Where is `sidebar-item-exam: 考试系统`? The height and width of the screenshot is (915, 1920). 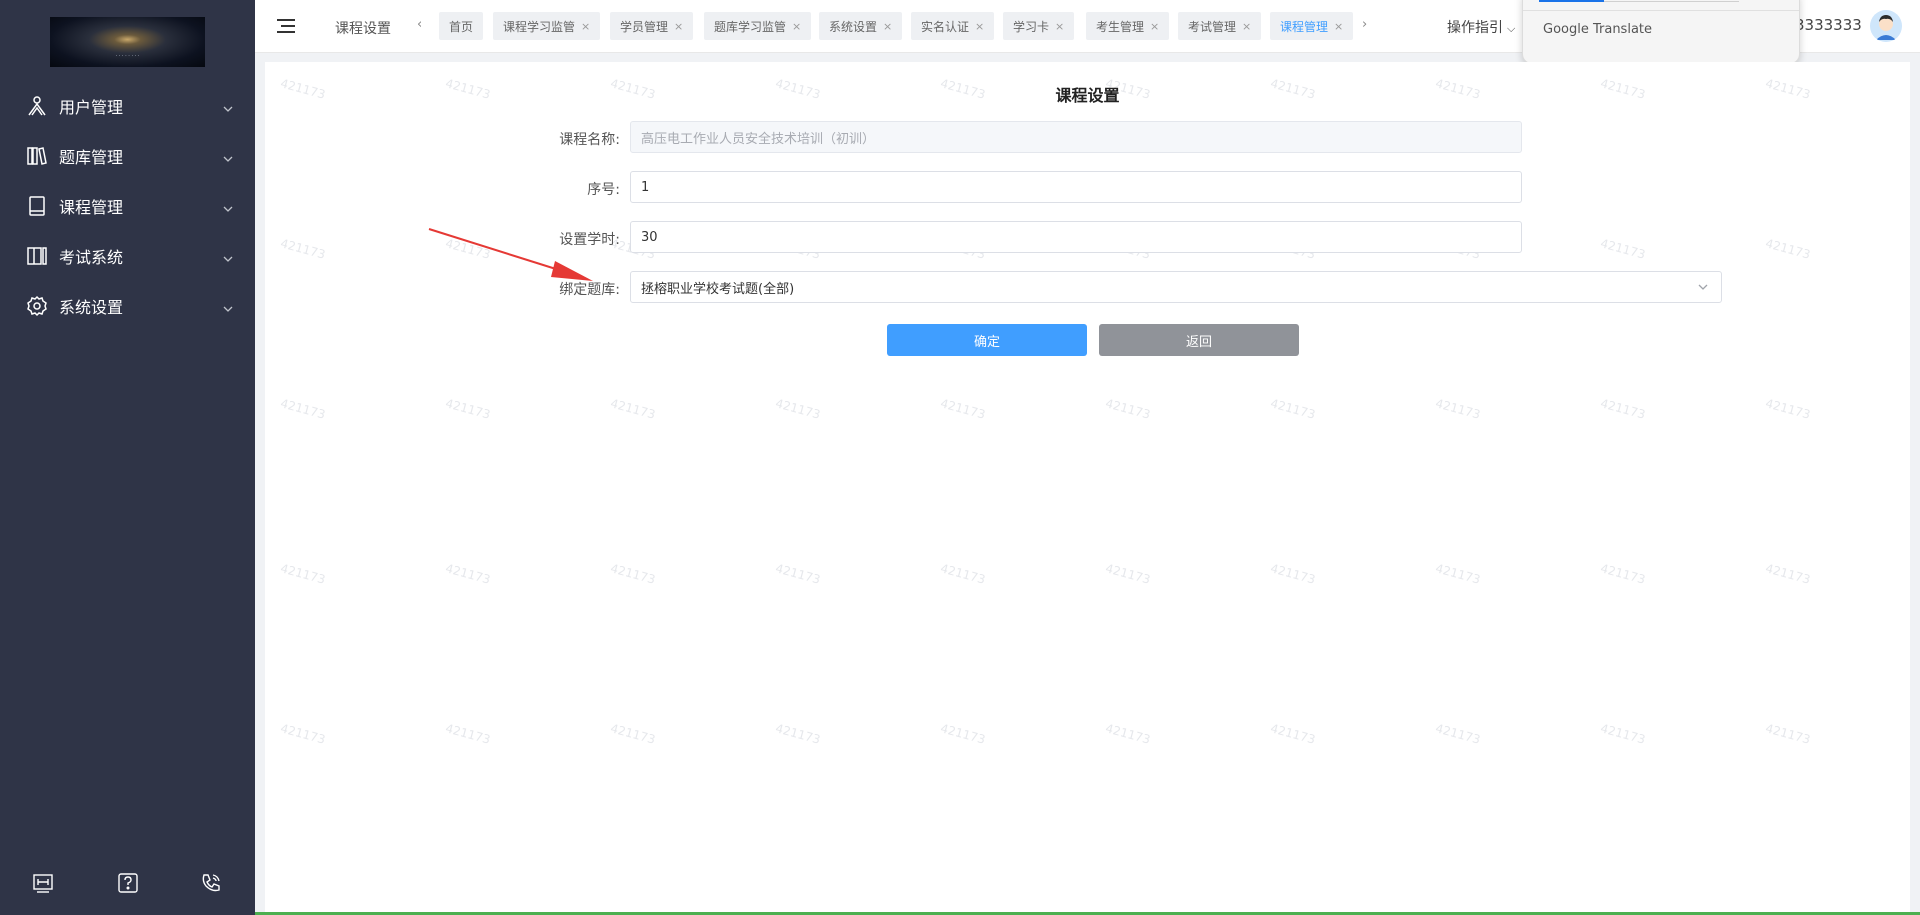 sidebar-item-exam: 考试系统 is located at coordinates (127, 256).